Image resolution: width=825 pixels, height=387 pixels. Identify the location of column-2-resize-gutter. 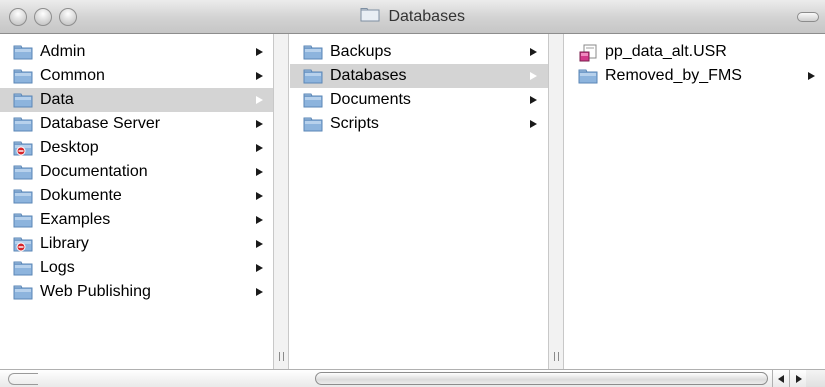
(556, 201).